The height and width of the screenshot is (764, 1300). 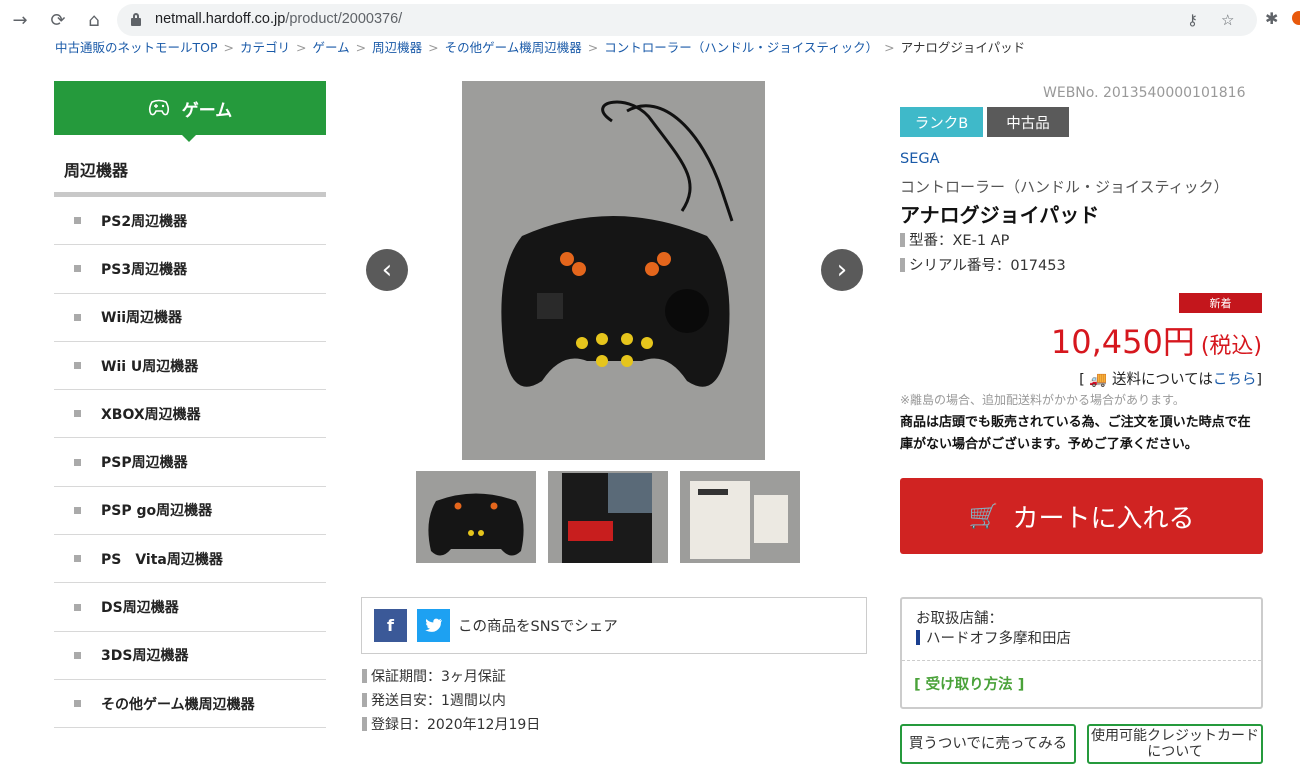 What do you see at coordinates (1271, 18) in the screenshot?
I see `extension-icon: ✱` at bounding box center [1271, 18].